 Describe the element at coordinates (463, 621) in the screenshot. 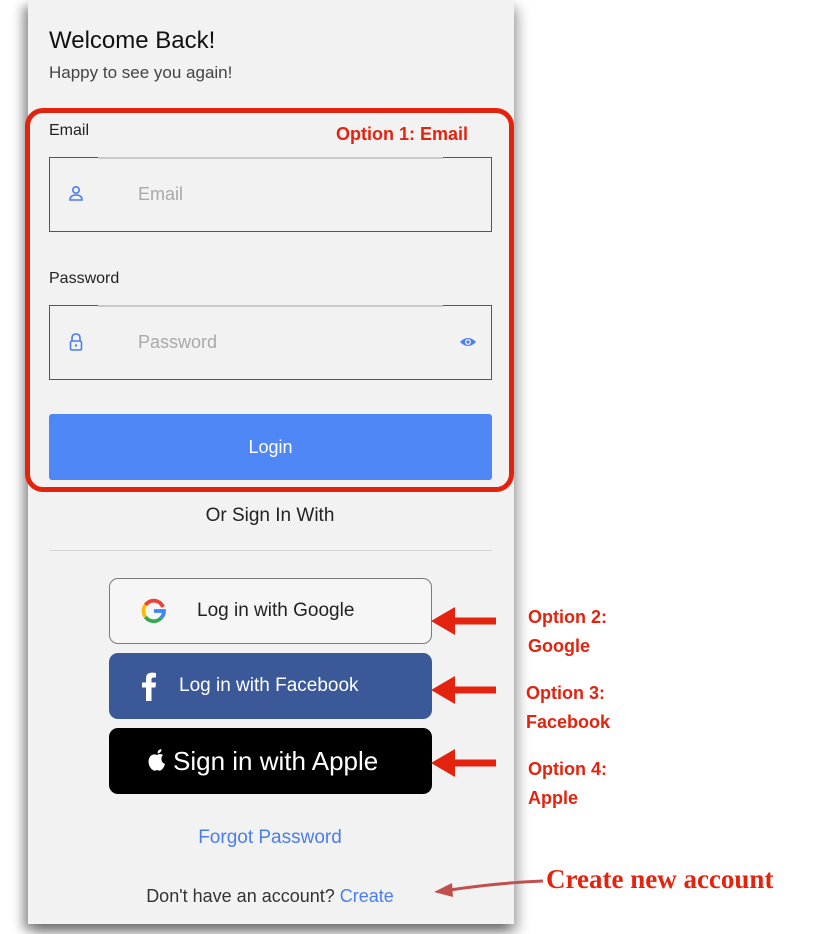

I see `google-arrow` at that location.